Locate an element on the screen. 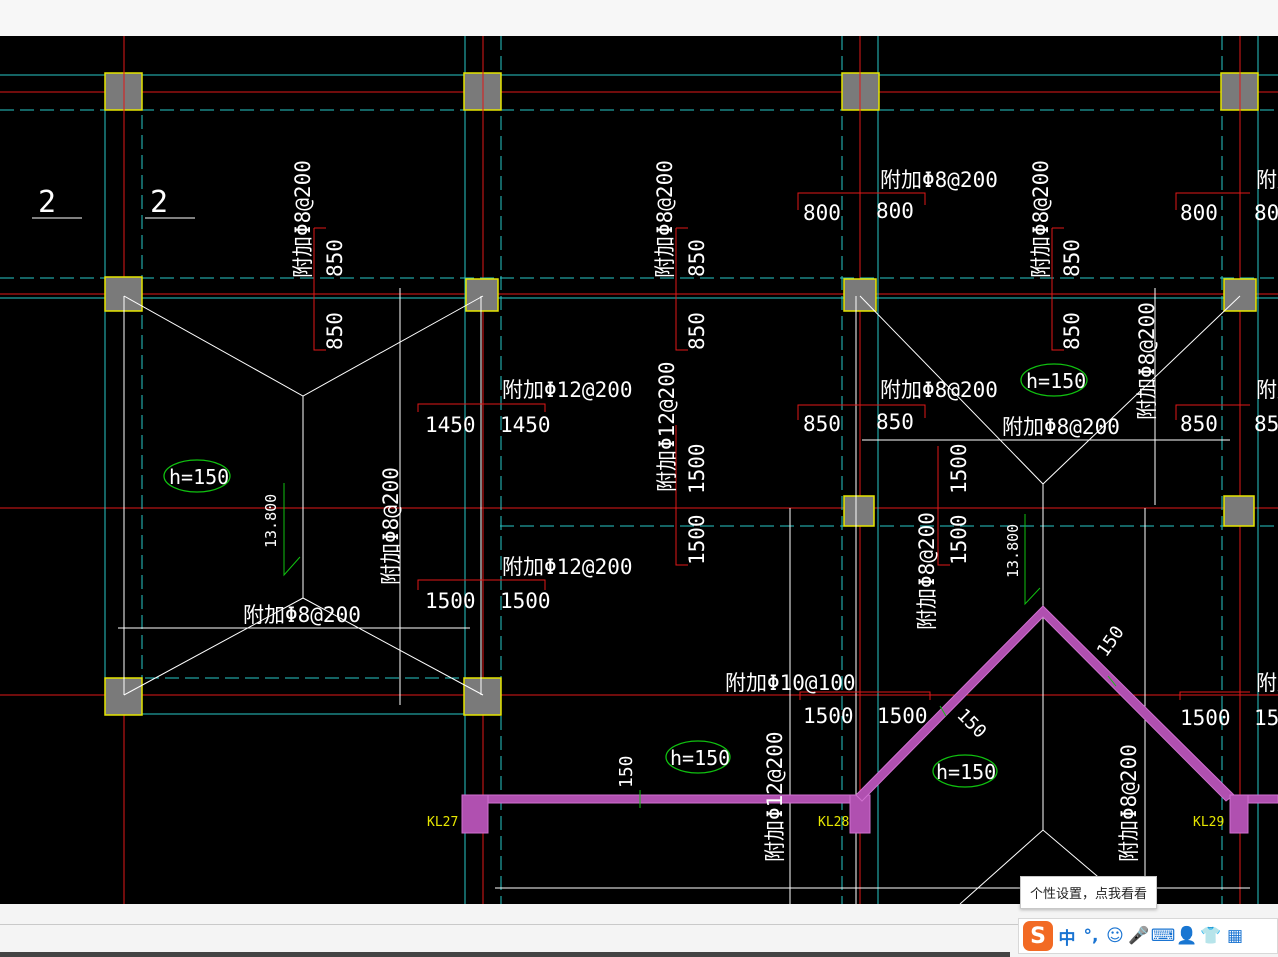 This screenshot has width=1278, height=957. status-divider is located at coordinates (505, 954).